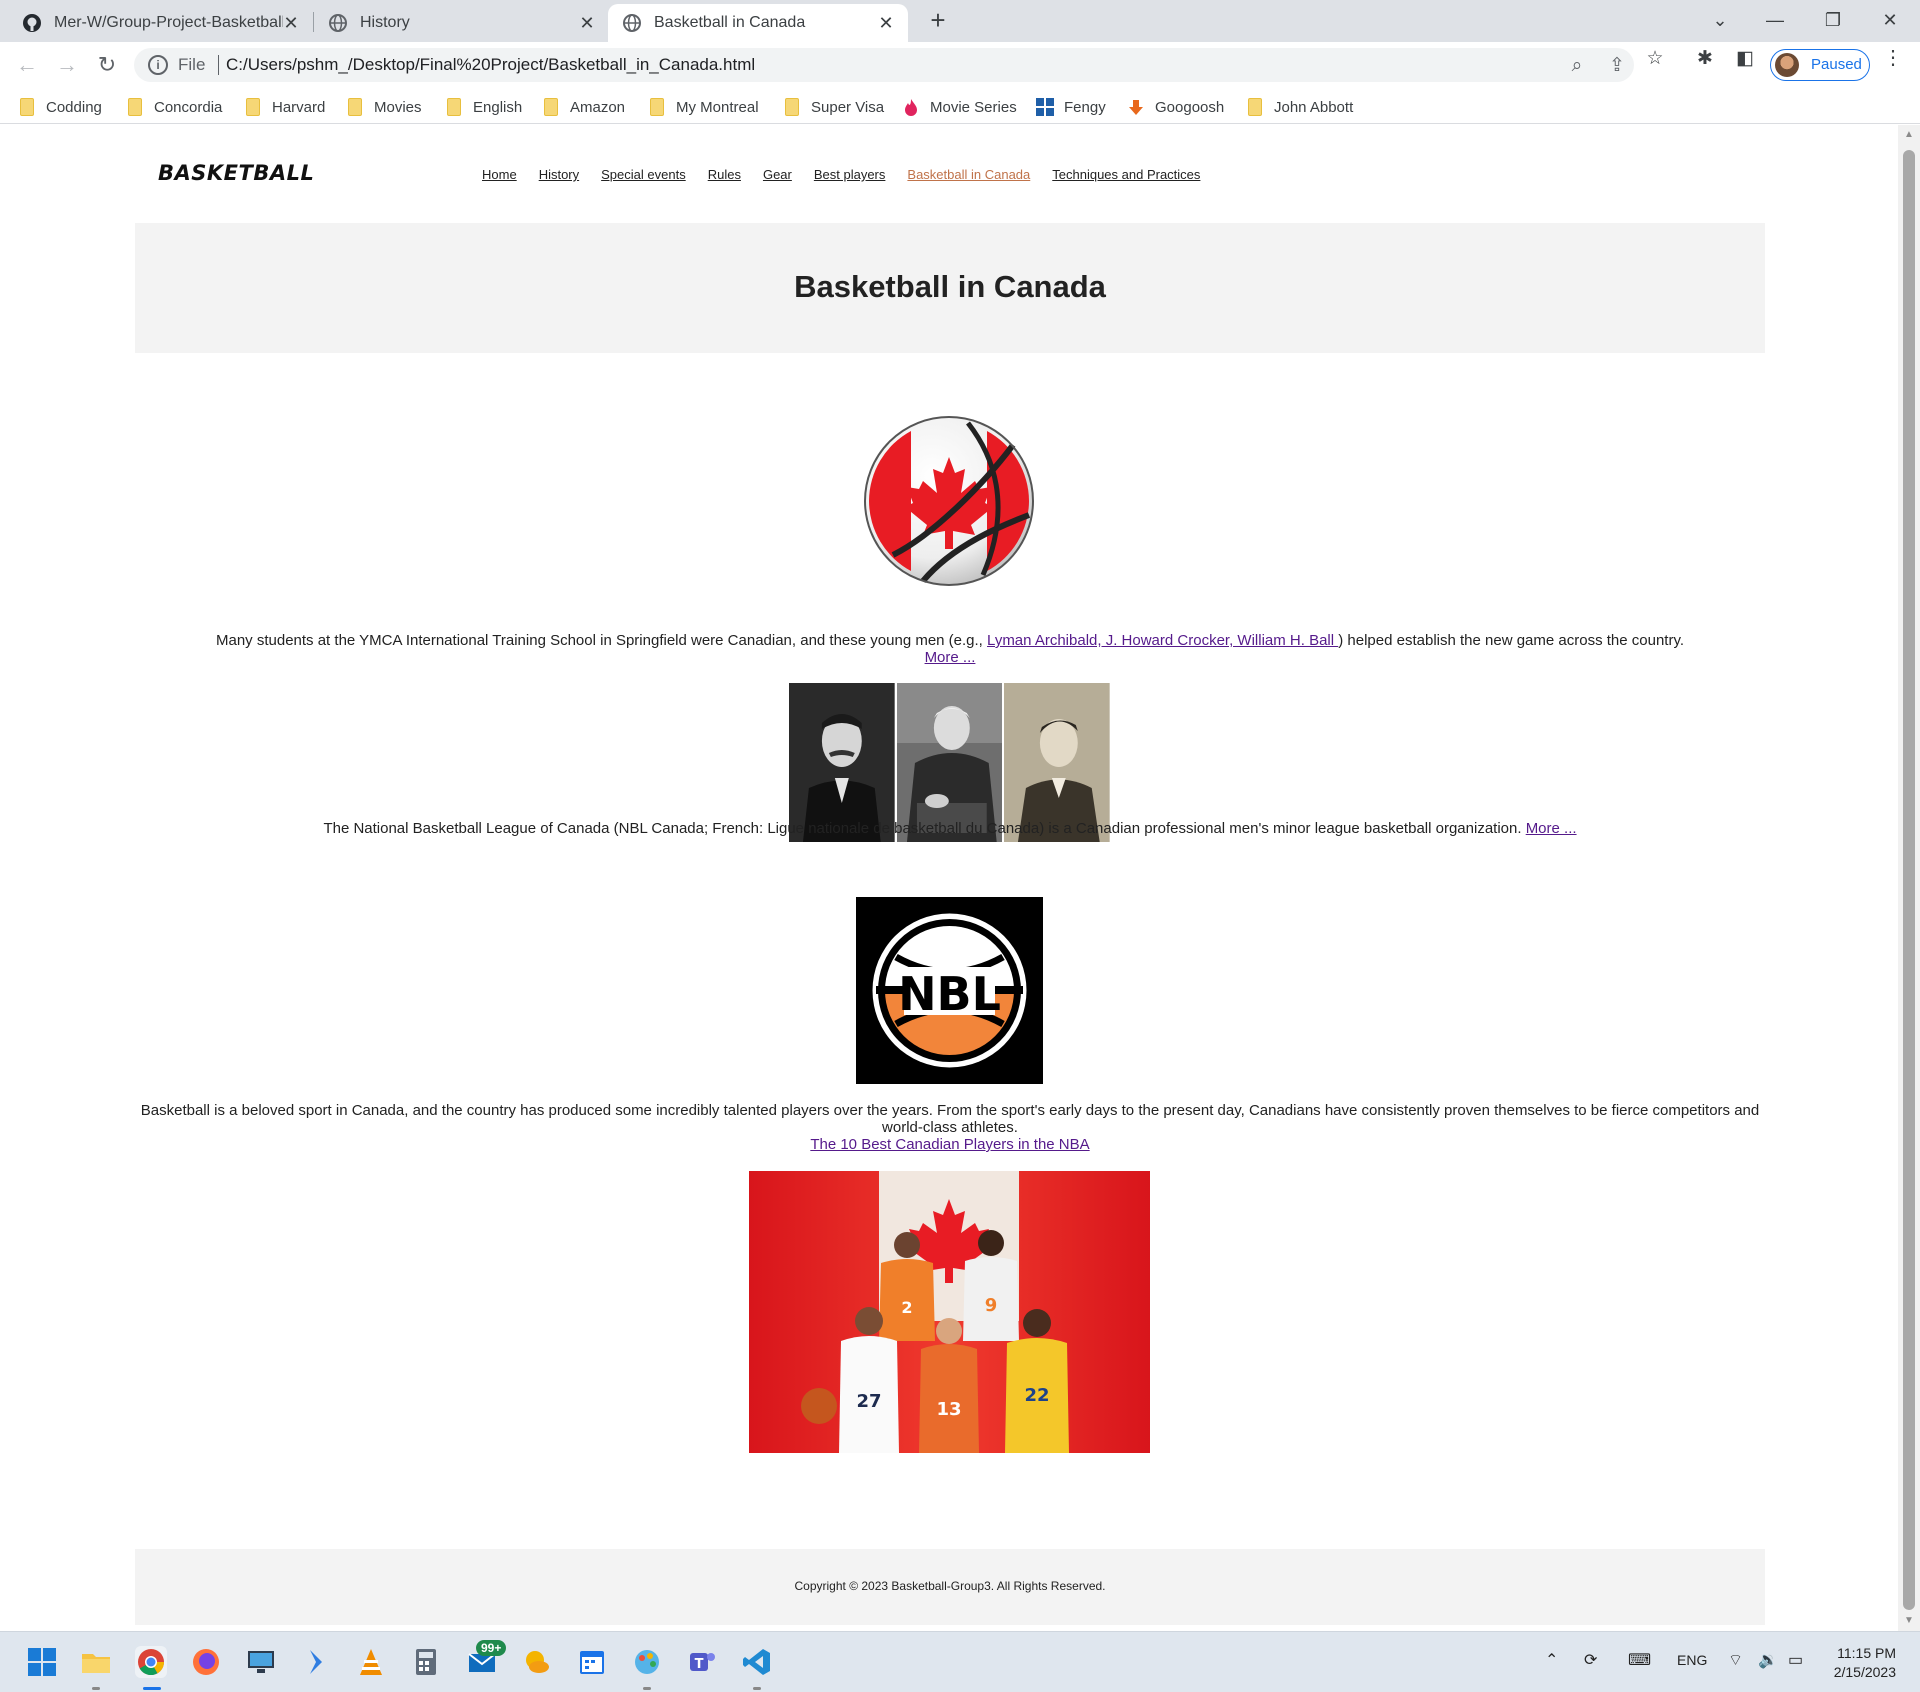 This screenshot has width=1920, height=1692. I want to click on vlc-icon, so click(371, 1662).